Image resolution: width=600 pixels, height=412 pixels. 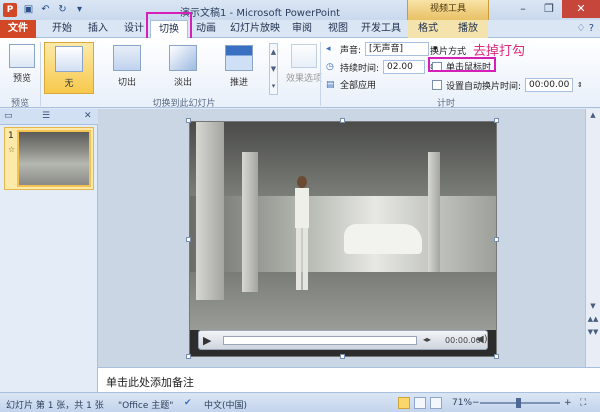 What do you see at coordinates (18, 29) in the screenshot?
I see `tab-file: 文件` at bounding box center [18, 29].